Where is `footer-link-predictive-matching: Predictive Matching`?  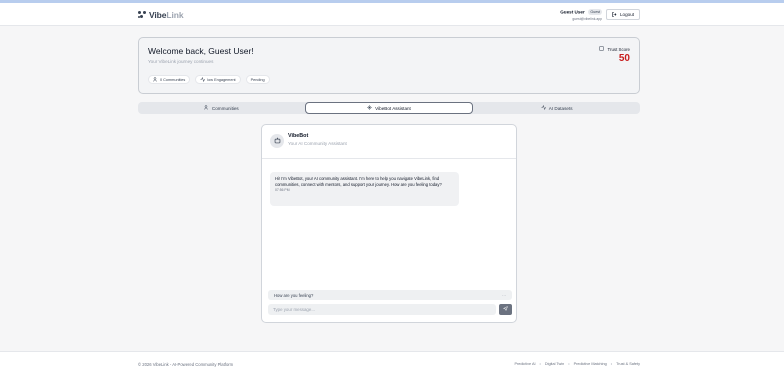 footer-link-predictive-matching: Predictive Matching is located at coordinates (590, 364).